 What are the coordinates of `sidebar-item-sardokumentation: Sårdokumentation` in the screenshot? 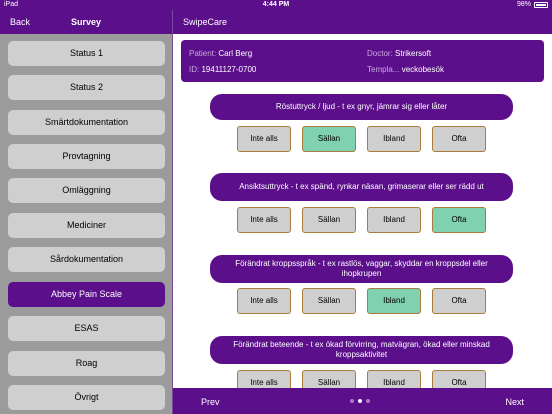 It's located at (86, 259).